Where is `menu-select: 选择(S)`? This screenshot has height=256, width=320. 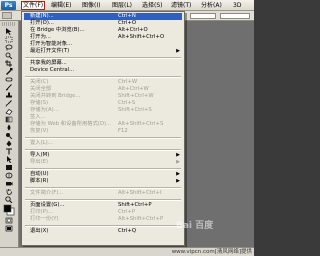
menu-select: 选择(S) is located at coordinates (152, 5).